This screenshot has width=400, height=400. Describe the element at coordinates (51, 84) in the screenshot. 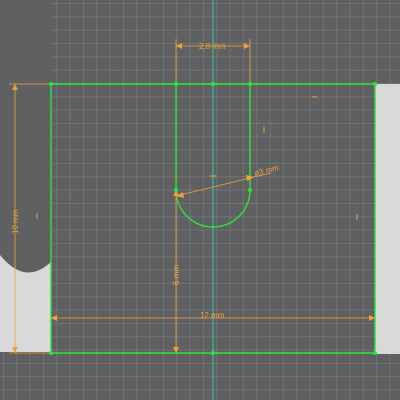

I see `vertex-top-left` at that location.